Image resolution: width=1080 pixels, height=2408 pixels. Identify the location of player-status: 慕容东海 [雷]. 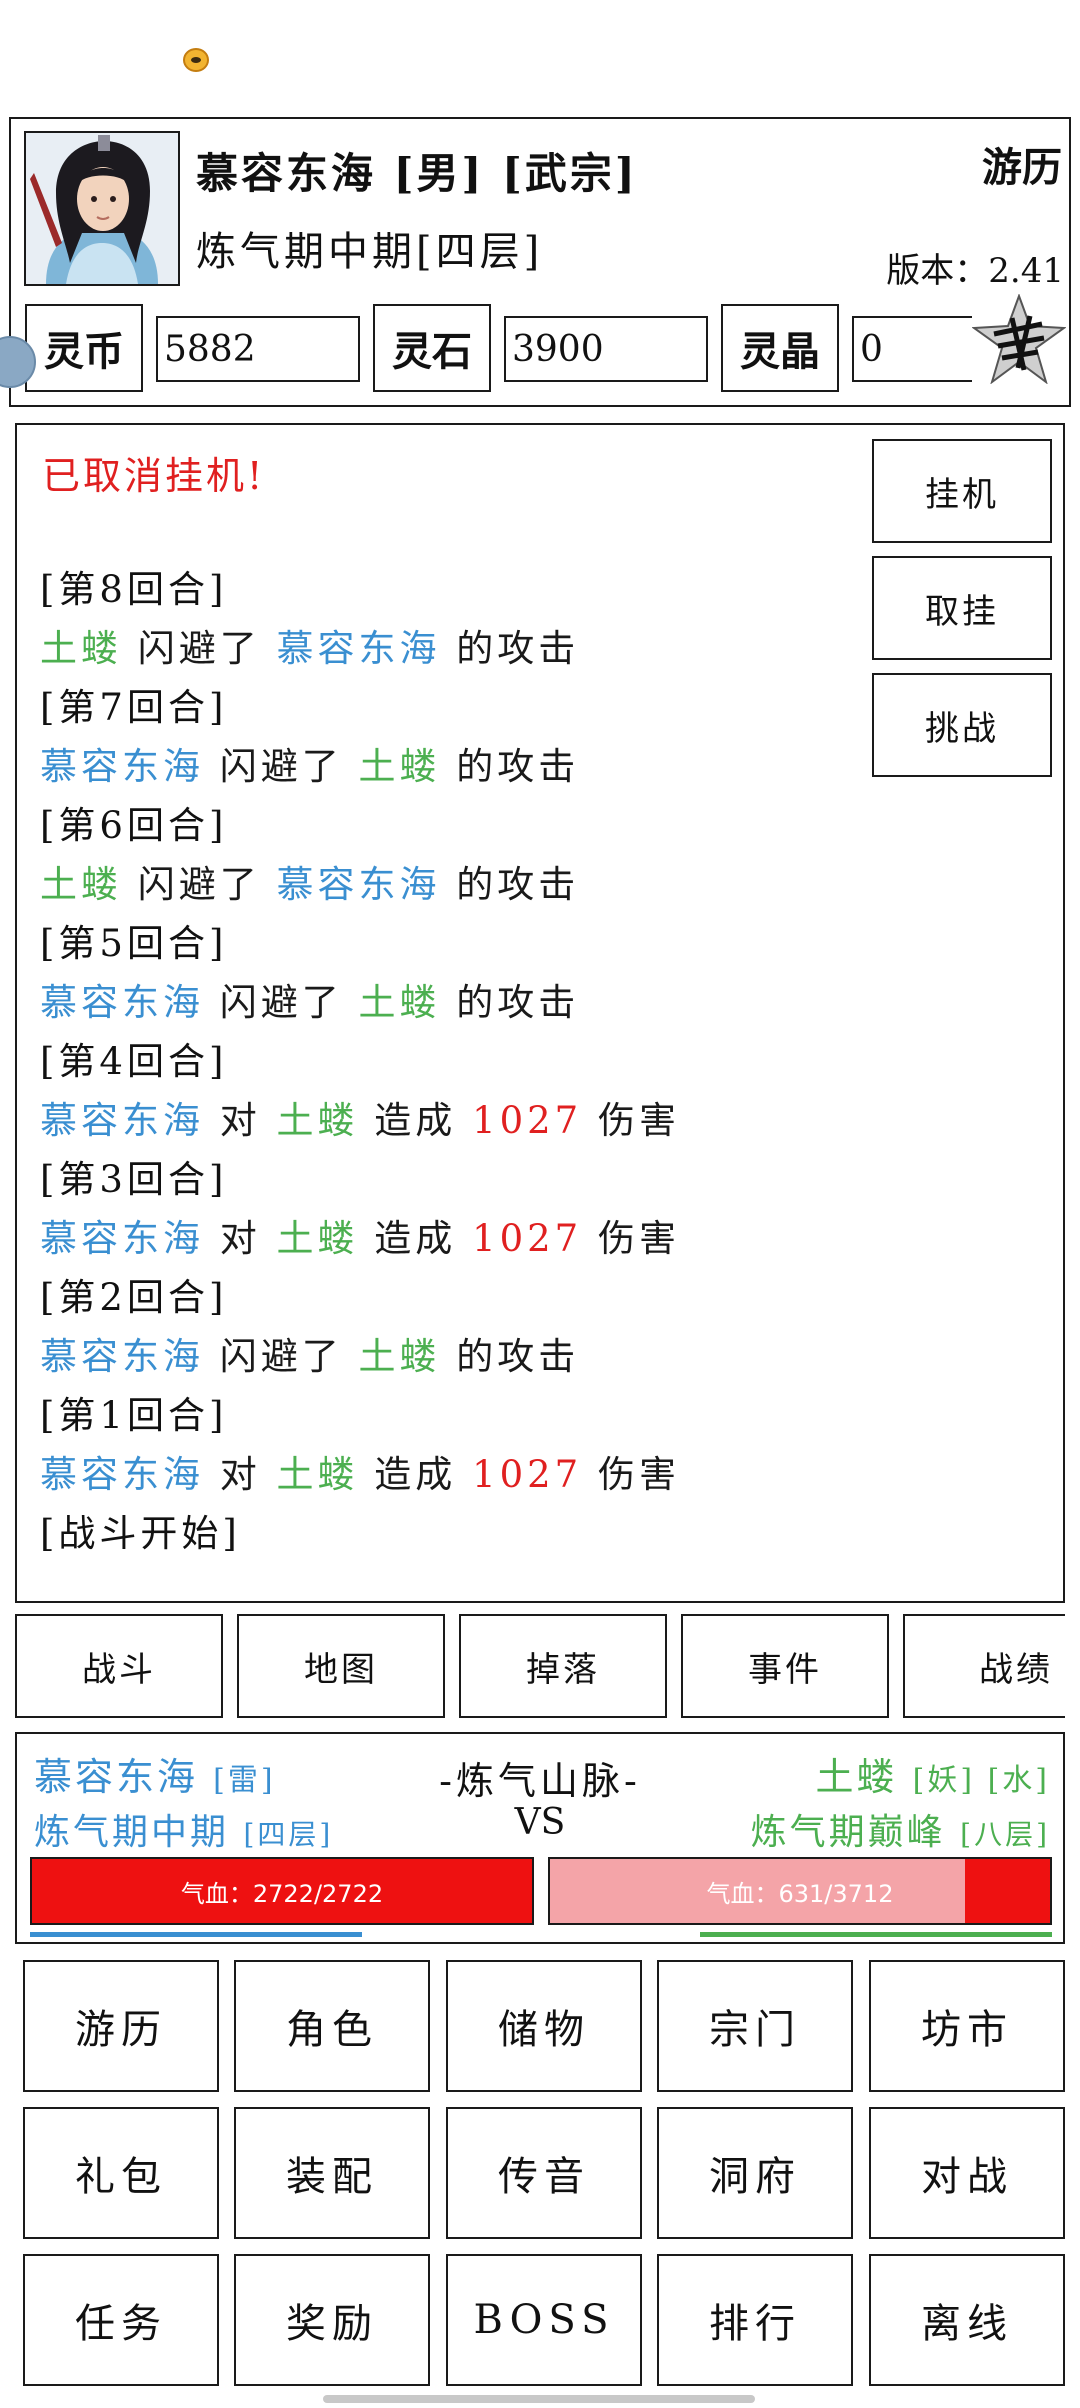
(155, 1773).